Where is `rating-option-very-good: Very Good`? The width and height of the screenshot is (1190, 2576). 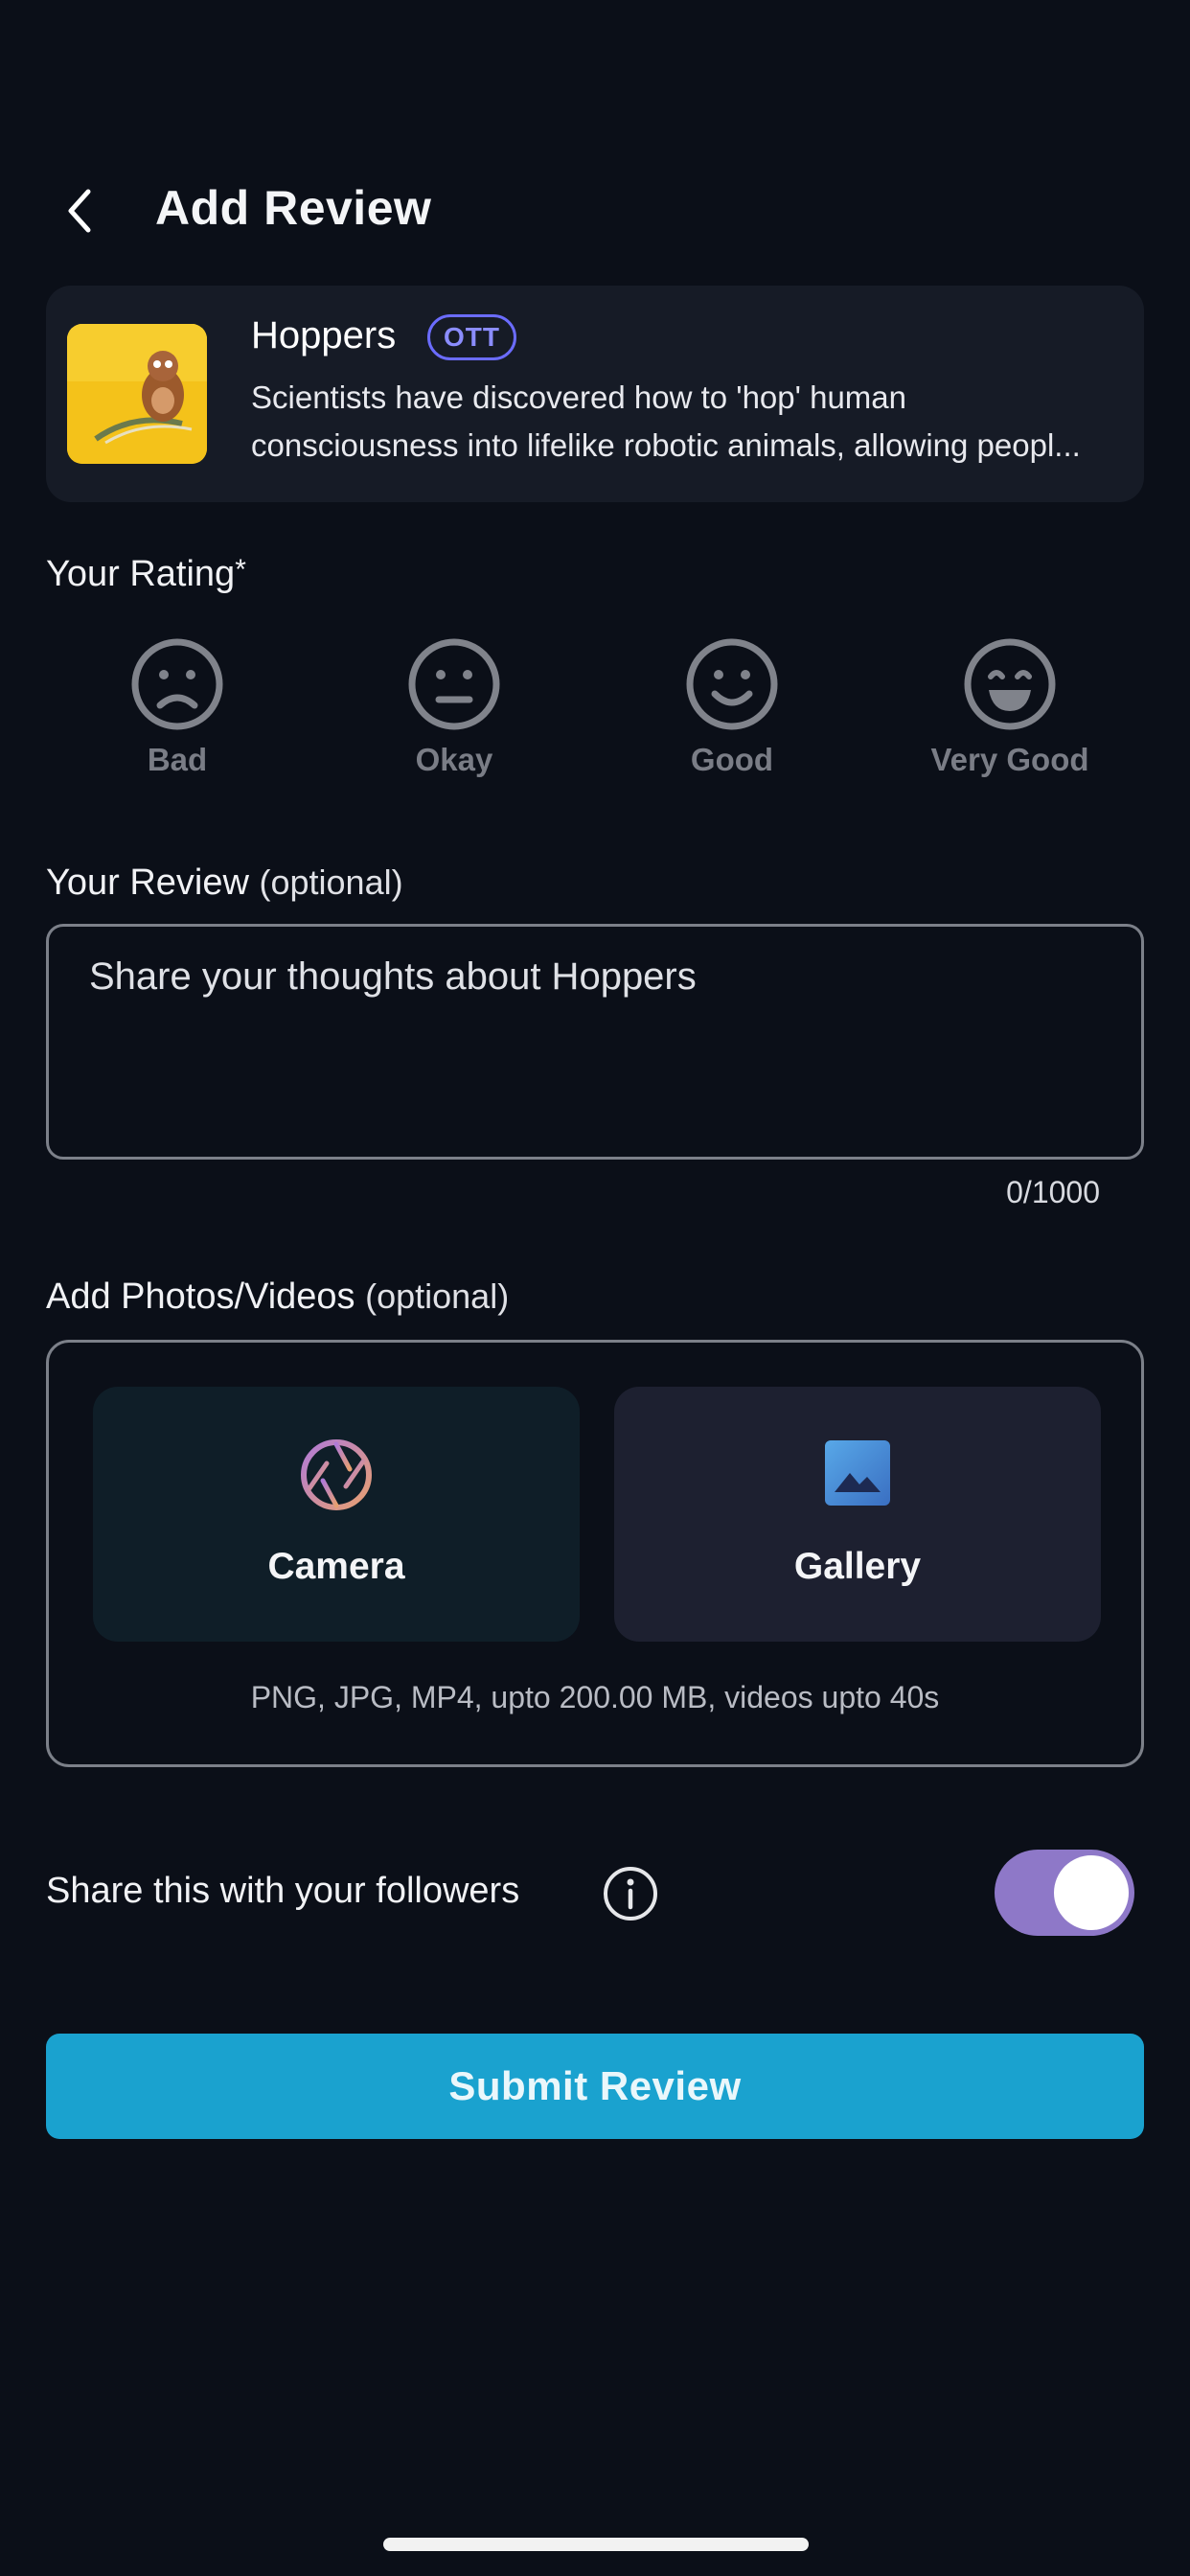 rating-option-very-good: Very Good is located at coordinates (1010, 707).